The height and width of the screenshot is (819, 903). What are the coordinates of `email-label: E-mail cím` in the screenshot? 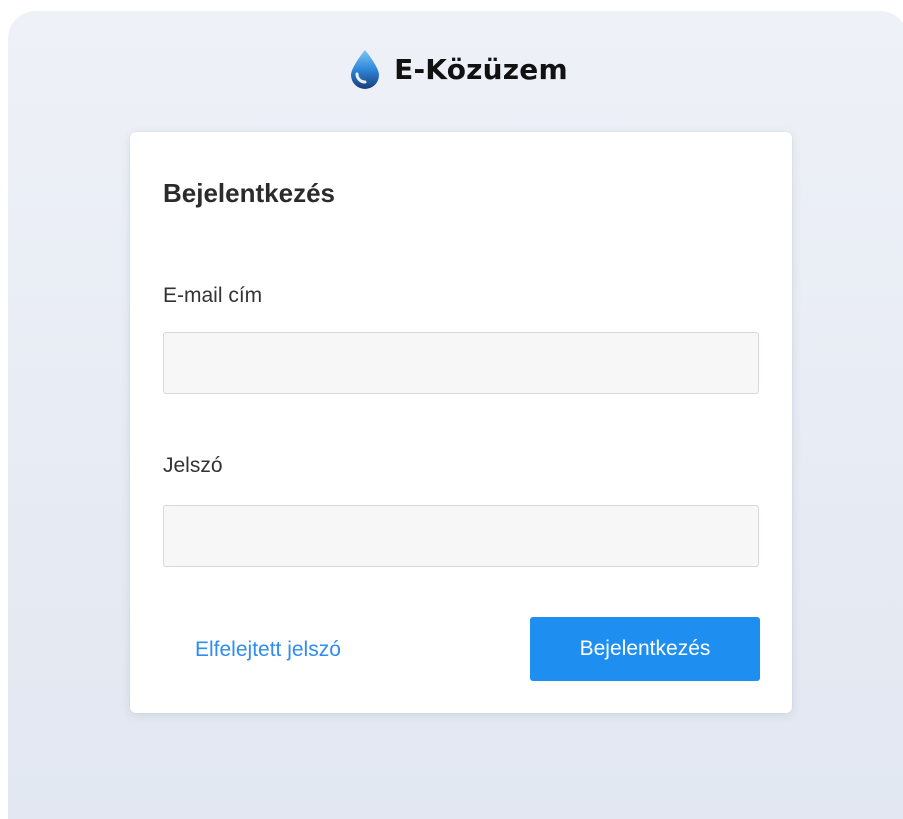 It's located at (213, 295).